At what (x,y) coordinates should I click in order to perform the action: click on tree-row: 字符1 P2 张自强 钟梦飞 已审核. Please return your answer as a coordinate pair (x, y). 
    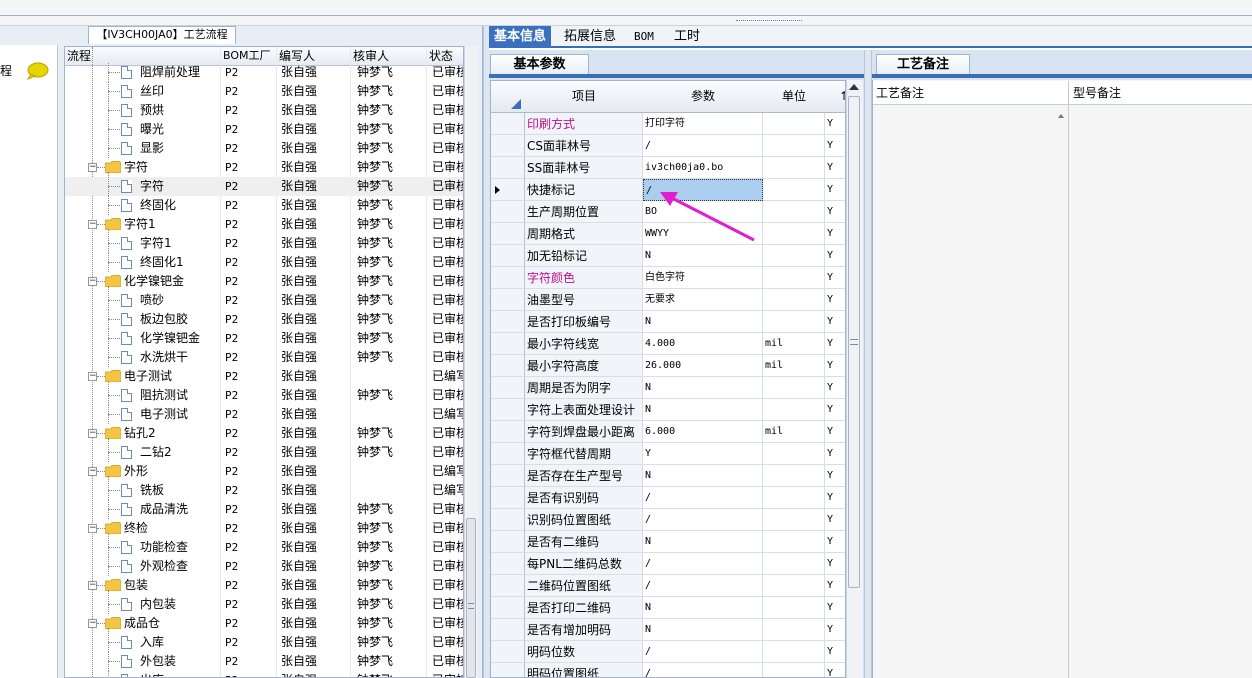
    Looking at the image, I should click on (264, 243).